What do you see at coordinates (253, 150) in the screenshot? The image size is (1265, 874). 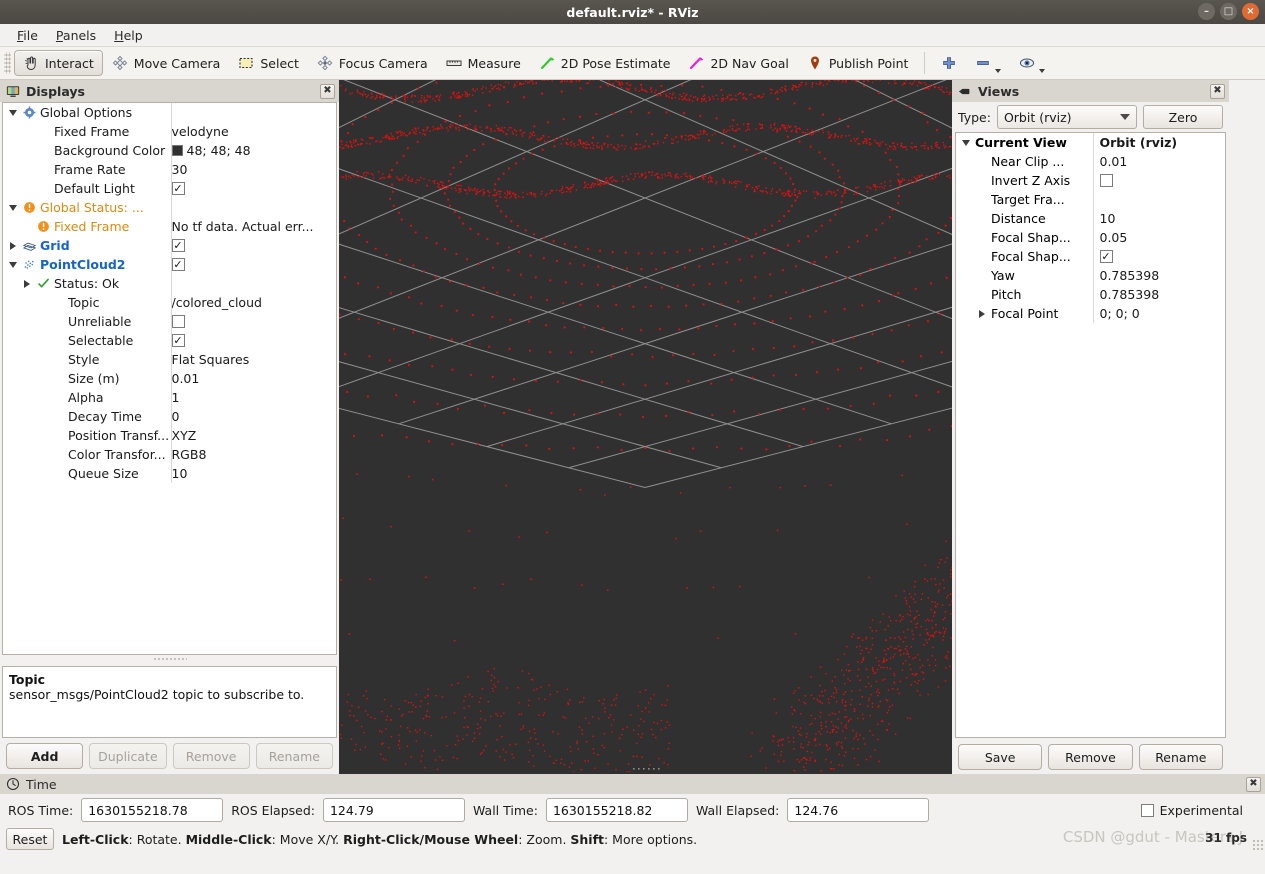 I see `row-value-cell: 48; 48; 48` at bounding box center [253, 150].